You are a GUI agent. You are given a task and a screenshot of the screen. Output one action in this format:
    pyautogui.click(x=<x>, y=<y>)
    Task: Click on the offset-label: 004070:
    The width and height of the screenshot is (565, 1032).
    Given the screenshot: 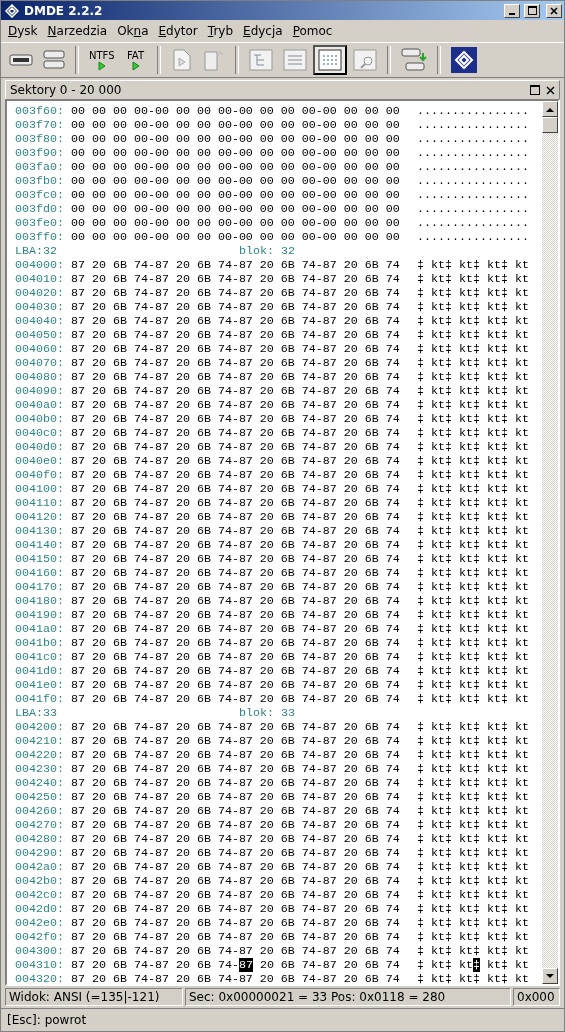 What is the action you would take?
    pyautogui.click(x=40, y=363)
    